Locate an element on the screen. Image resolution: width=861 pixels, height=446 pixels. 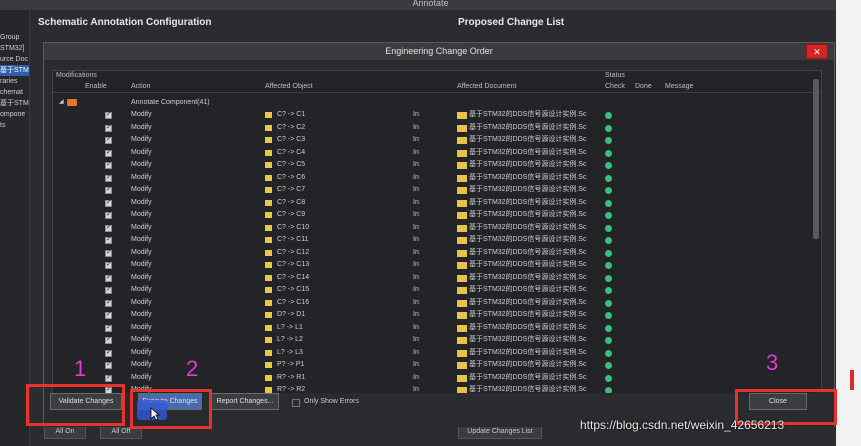
expand-triangle-icon: ◢ is located at coordinates (61, 102).